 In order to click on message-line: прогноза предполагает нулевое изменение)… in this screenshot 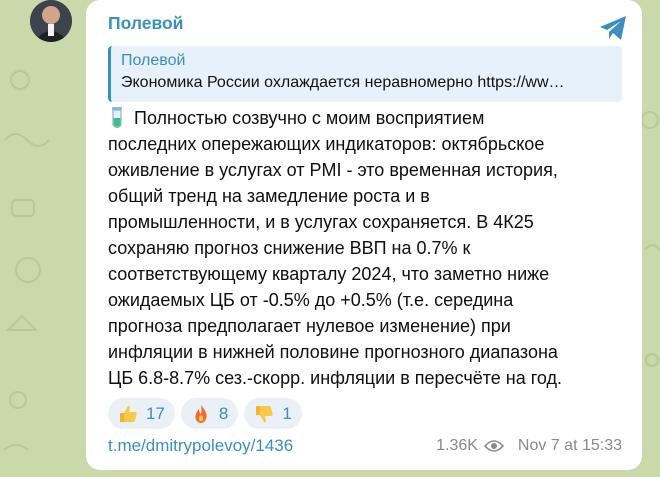, I will do `click(309, 326)`.